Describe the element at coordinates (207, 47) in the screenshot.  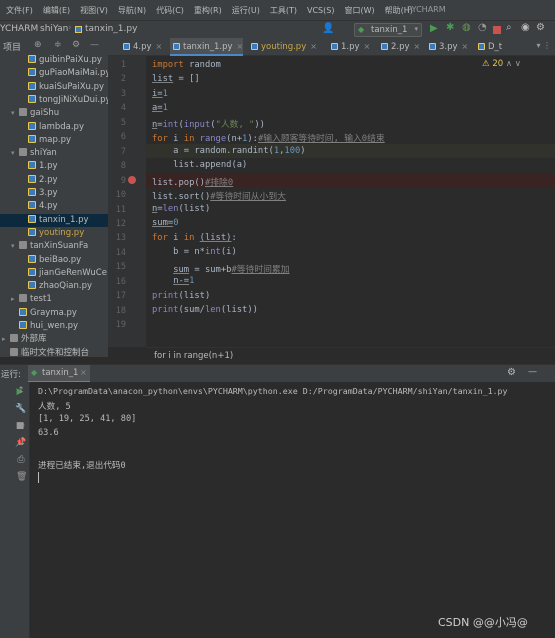
I see `editor-tab: tanxin_1.py ×` at that location.